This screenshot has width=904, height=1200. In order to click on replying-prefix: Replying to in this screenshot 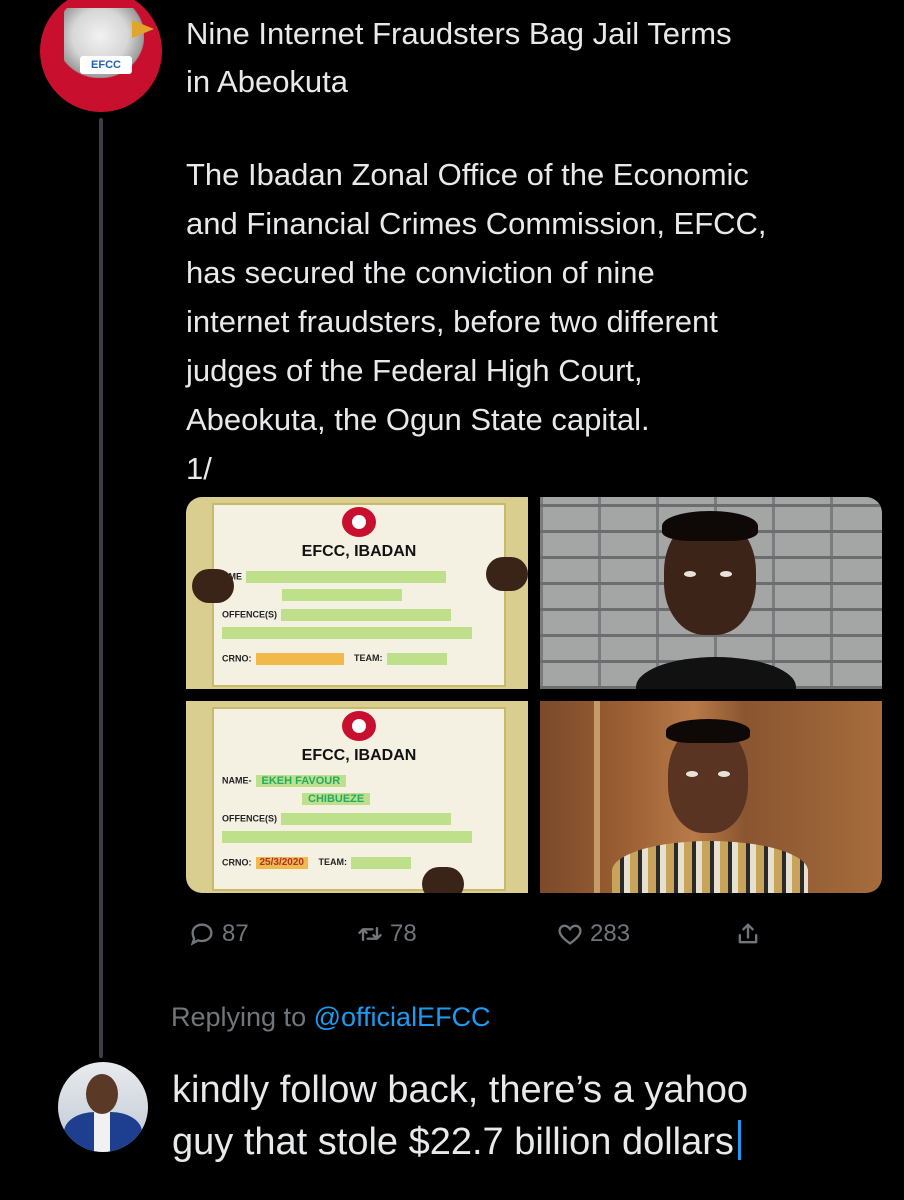, I will do `click(239, 1017)`.